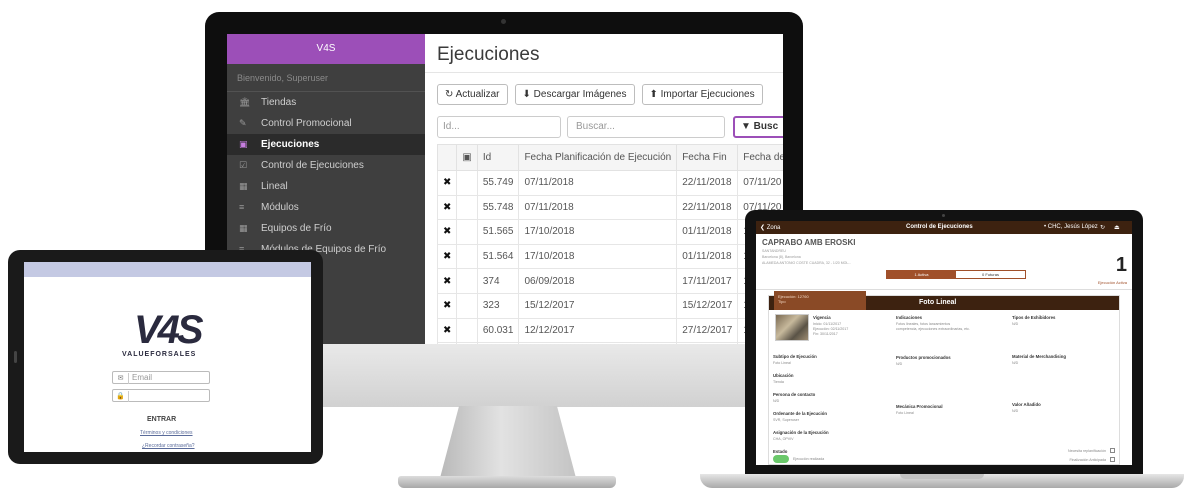  Describe the element at coordinates (609, 232) in the screenshot. I see `table-row: ✖51.56517/10/201801/11/201817` at that location.